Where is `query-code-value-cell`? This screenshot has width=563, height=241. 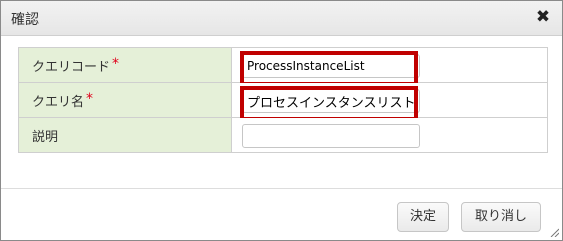
query-code-value-cell is located at coordinates (389, 66).